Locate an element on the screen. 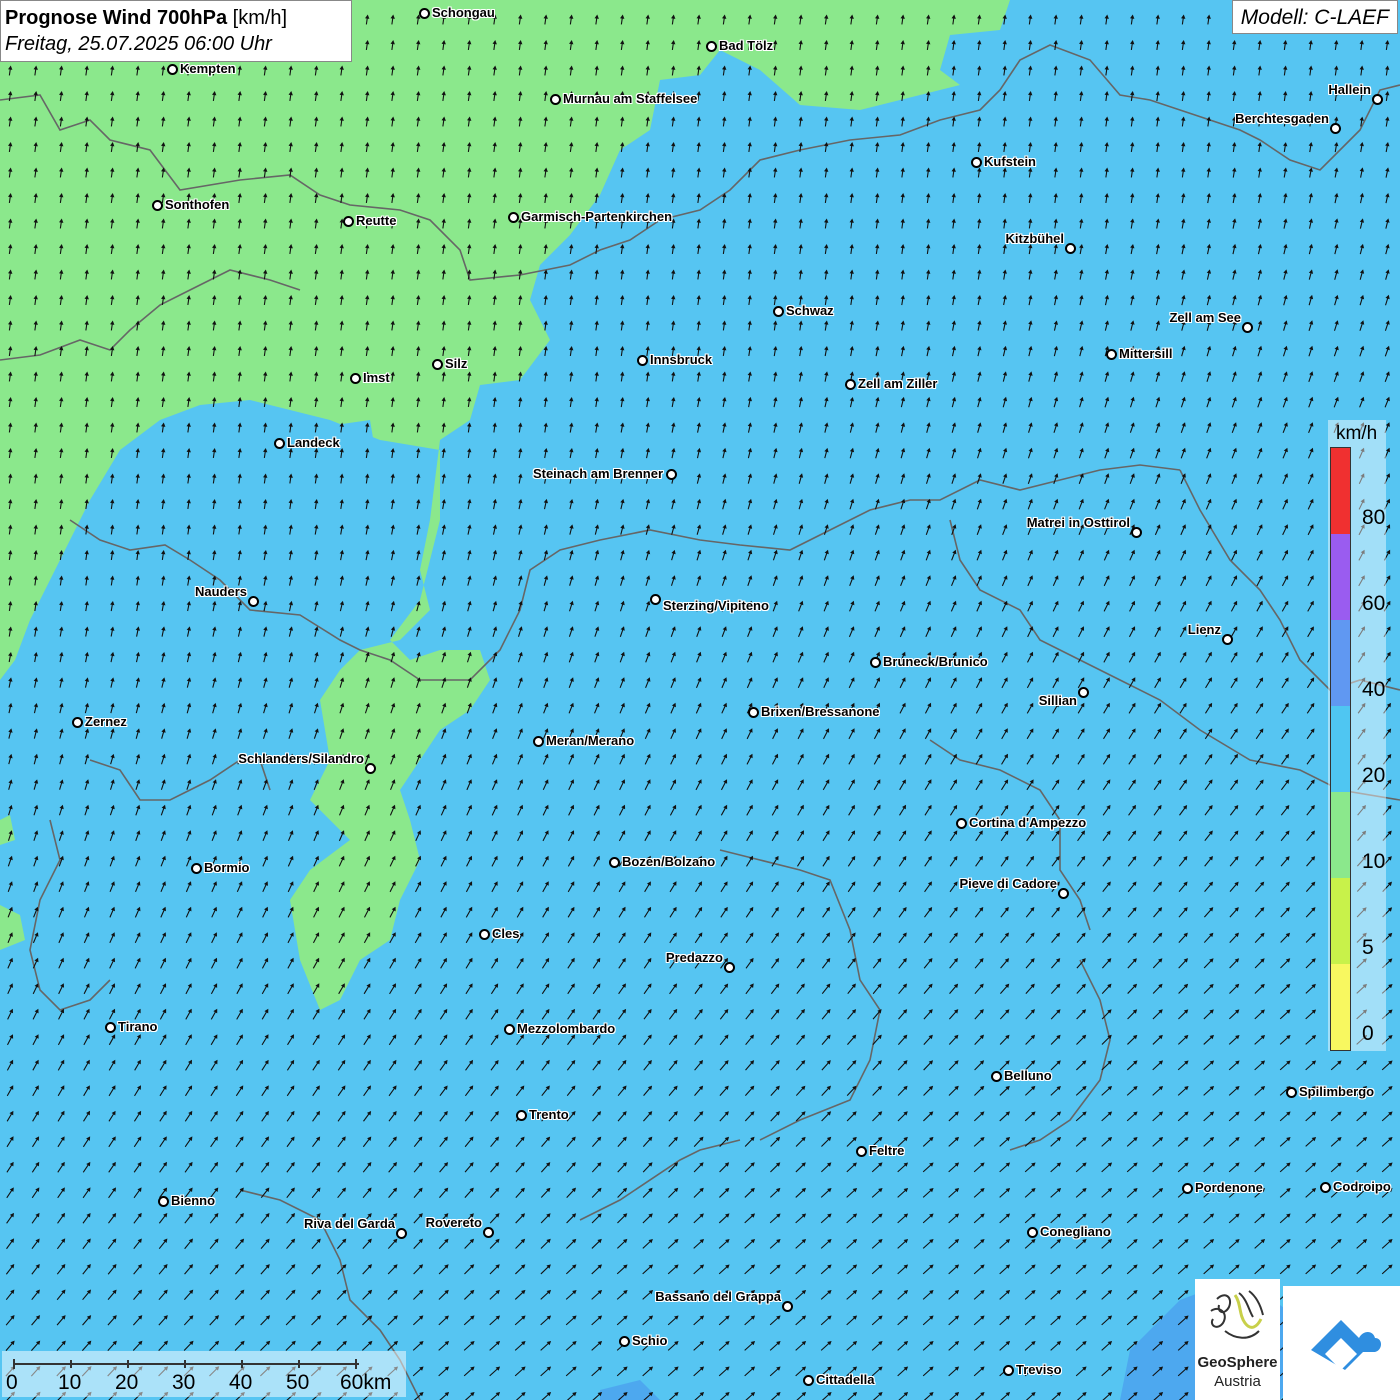 This screenshot has height=1400, width=1400. city-label: Sonthofen is located at coordinates (197, 204).